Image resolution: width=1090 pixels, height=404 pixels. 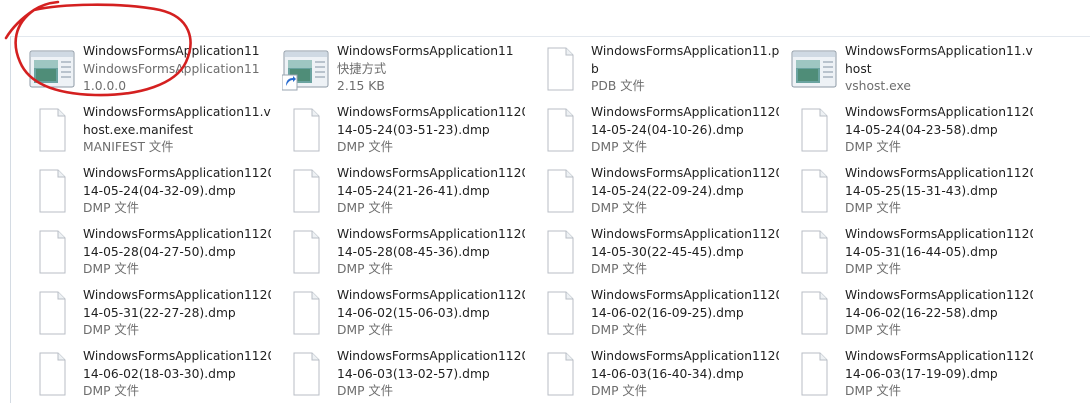 I want to click on file-name-continued: 14-05-24(22-09-24).dmp, so click(x=667, y=190).